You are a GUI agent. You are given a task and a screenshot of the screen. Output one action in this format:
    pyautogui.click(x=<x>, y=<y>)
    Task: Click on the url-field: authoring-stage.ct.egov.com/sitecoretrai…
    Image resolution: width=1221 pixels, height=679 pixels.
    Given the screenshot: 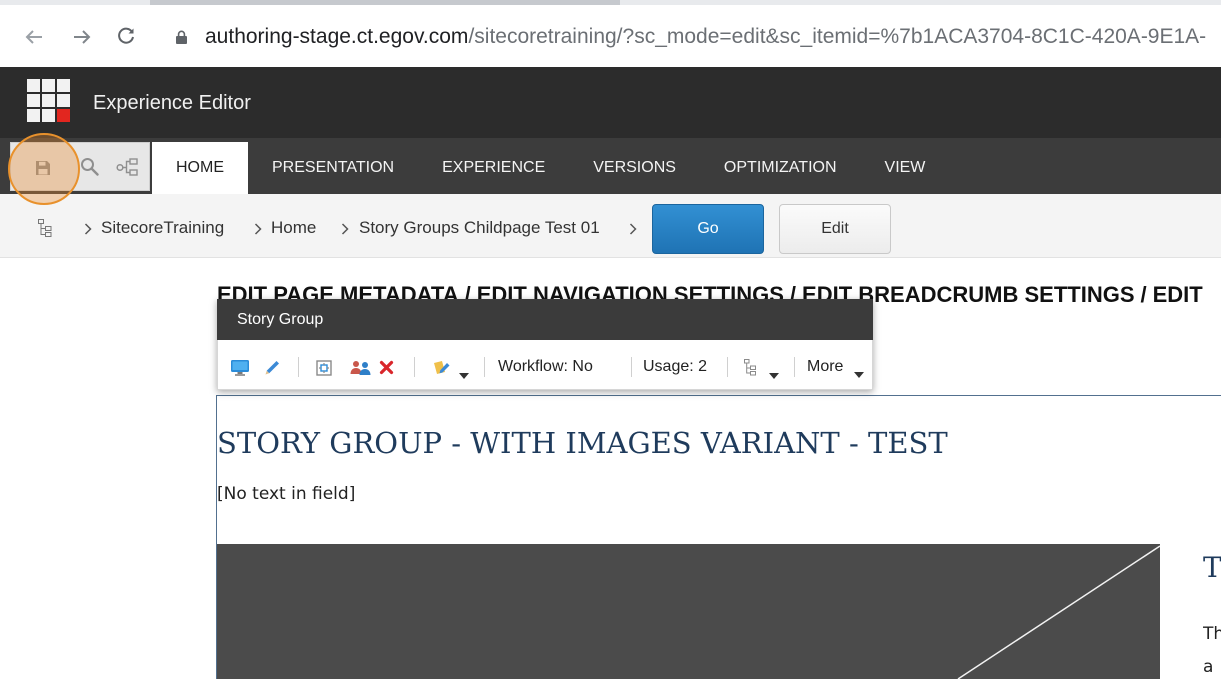 What is the action you would take?
    pyautogui.click(x=713, y=37)
    